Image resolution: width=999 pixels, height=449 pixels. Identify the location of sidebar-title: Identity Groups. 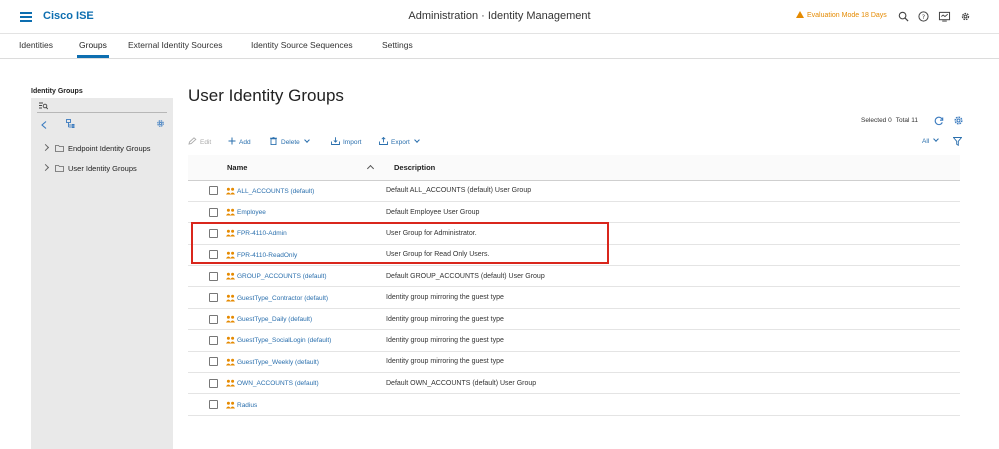
(57, 91).